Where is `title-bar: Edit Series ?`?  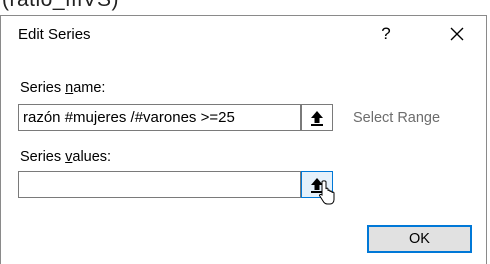
title-bar: Edit Series ? is located at coordinates (243, 34).